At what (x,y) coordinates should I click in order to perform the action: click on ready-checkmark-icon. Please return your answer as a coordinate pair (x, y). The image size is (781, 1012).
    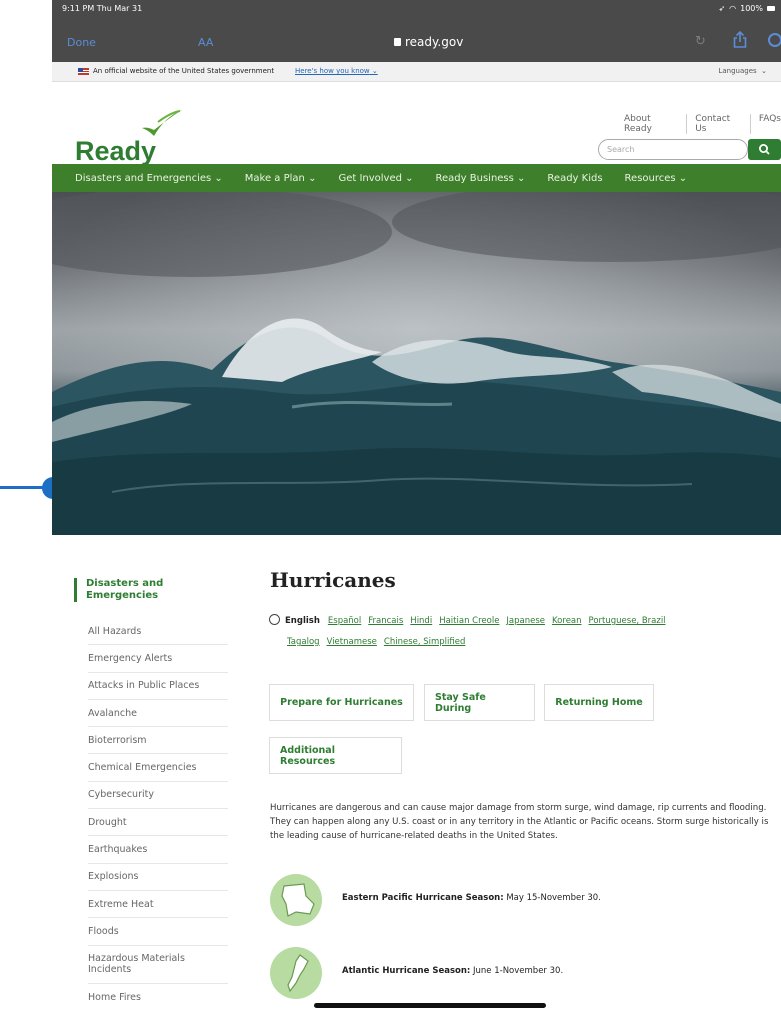
    Looking at the image, I should click on (162, 123).